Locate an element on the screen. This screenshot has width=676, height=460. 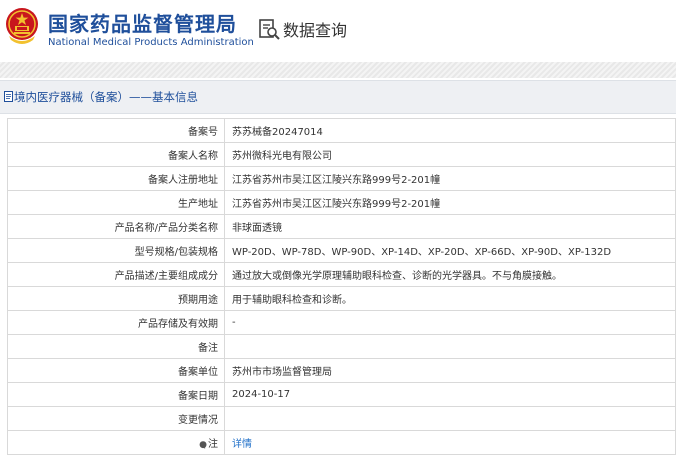
table-row: 生产地址 江苏省苏州市吴江区江陵兴东路999号2-201幢 is located at coordinates (341, 202).